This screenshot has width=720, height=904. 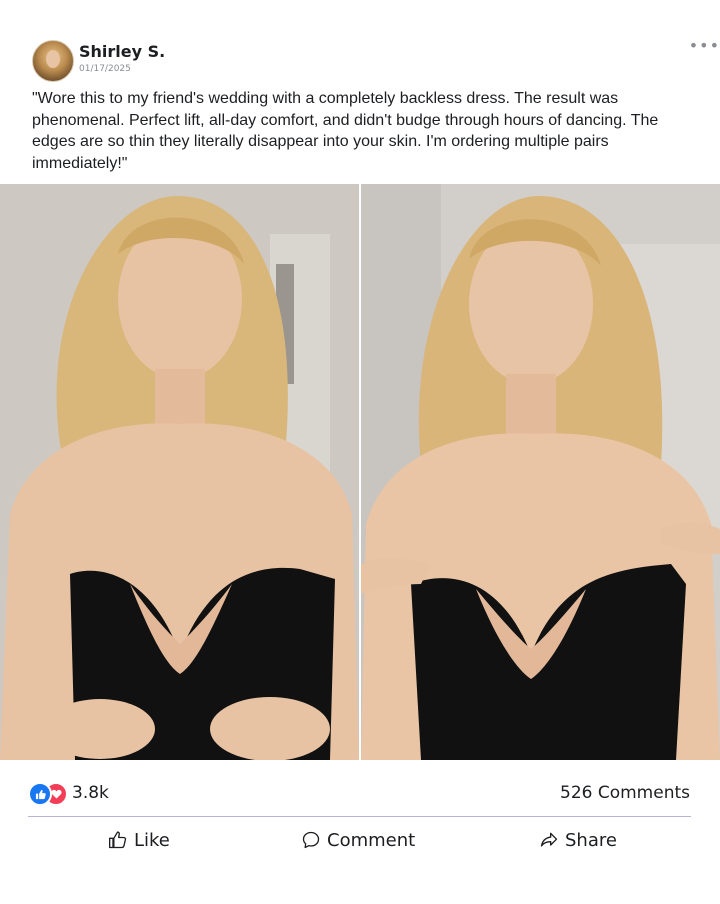 What do you see at coordinates (549, 839) in the screenshot?
I see `share-icon` at bounding box center [549, 839].